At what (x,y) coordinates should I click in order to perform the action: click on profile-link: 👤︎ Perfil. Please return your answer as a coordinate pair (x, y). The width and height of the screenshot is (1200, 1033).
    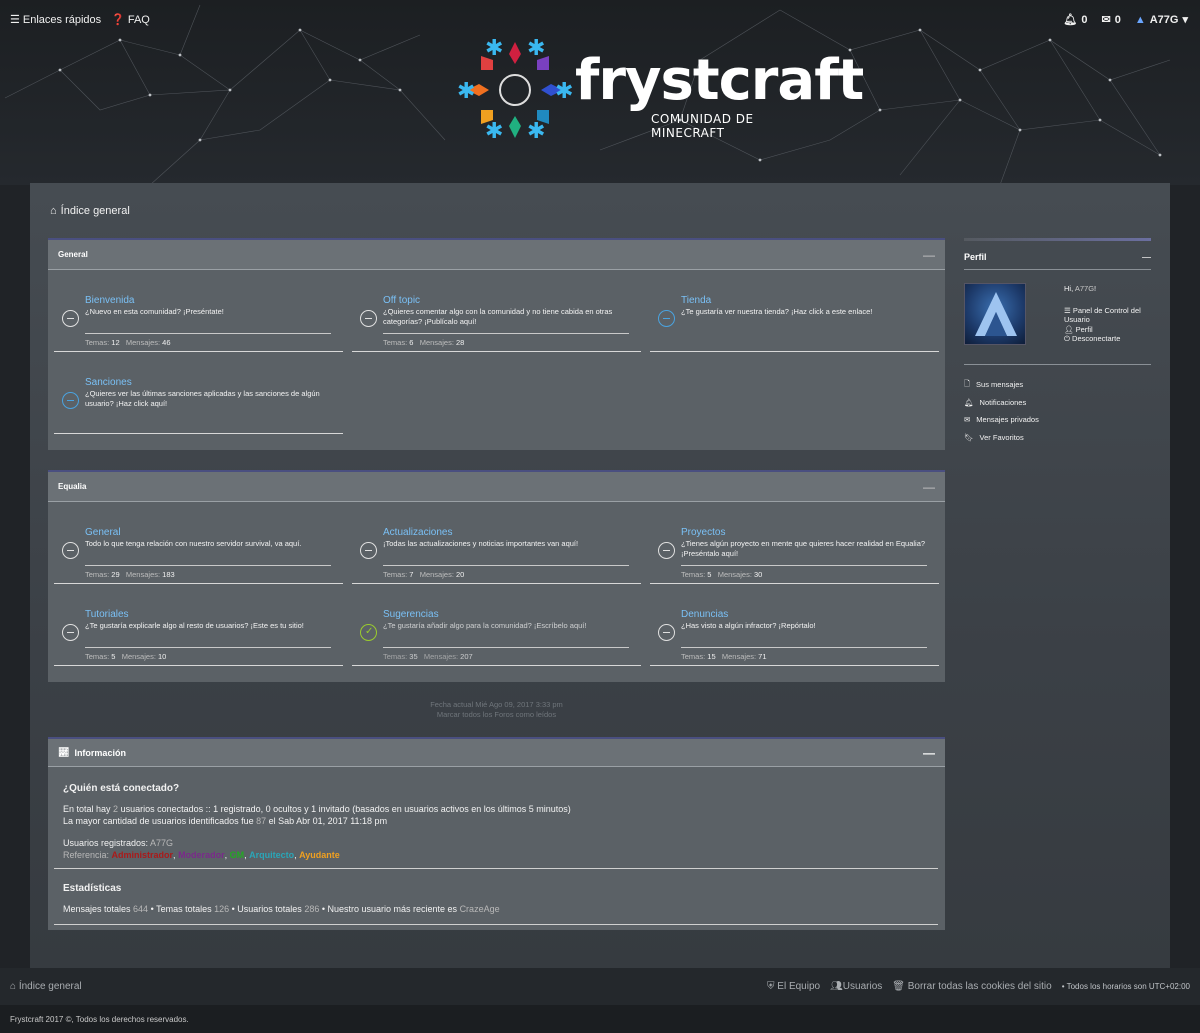
    Looking at the image, I should click on (1109, 330).